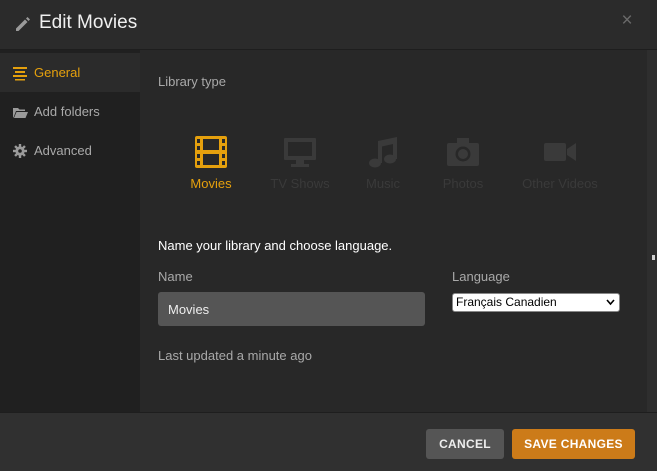 This screenshot has height=471, width=657. I want to click on sidebar-item-label: Advanced, so click(63, 150).